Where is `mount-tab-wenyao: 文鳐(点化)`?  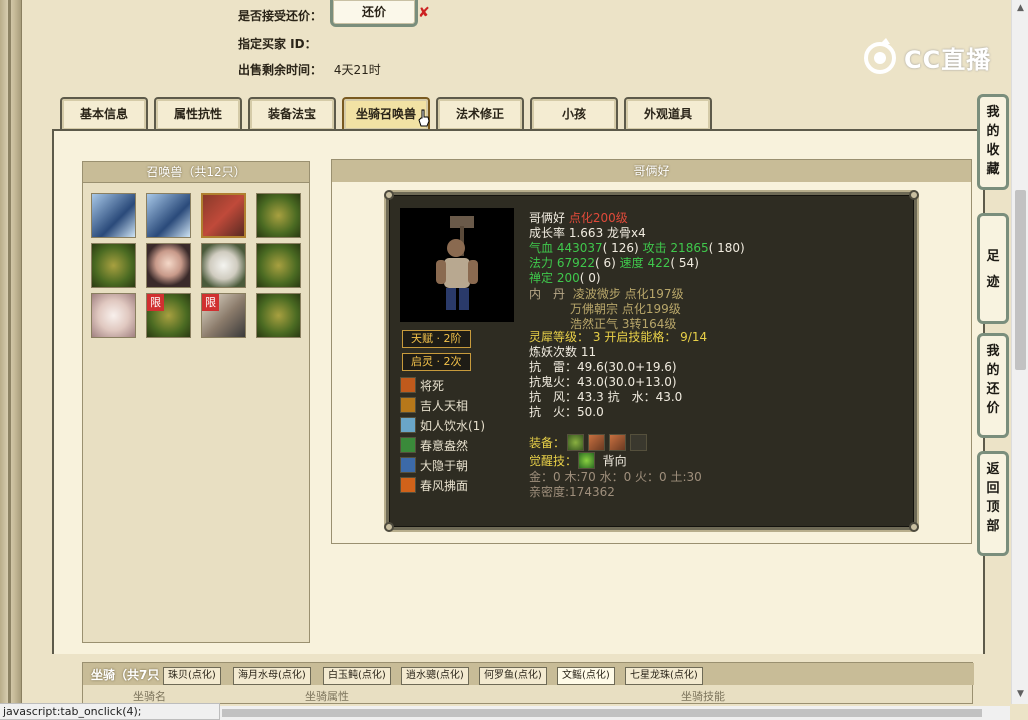
mount-tab-wenyao: 文鳐(点化) is located at coordinates (586, 676).